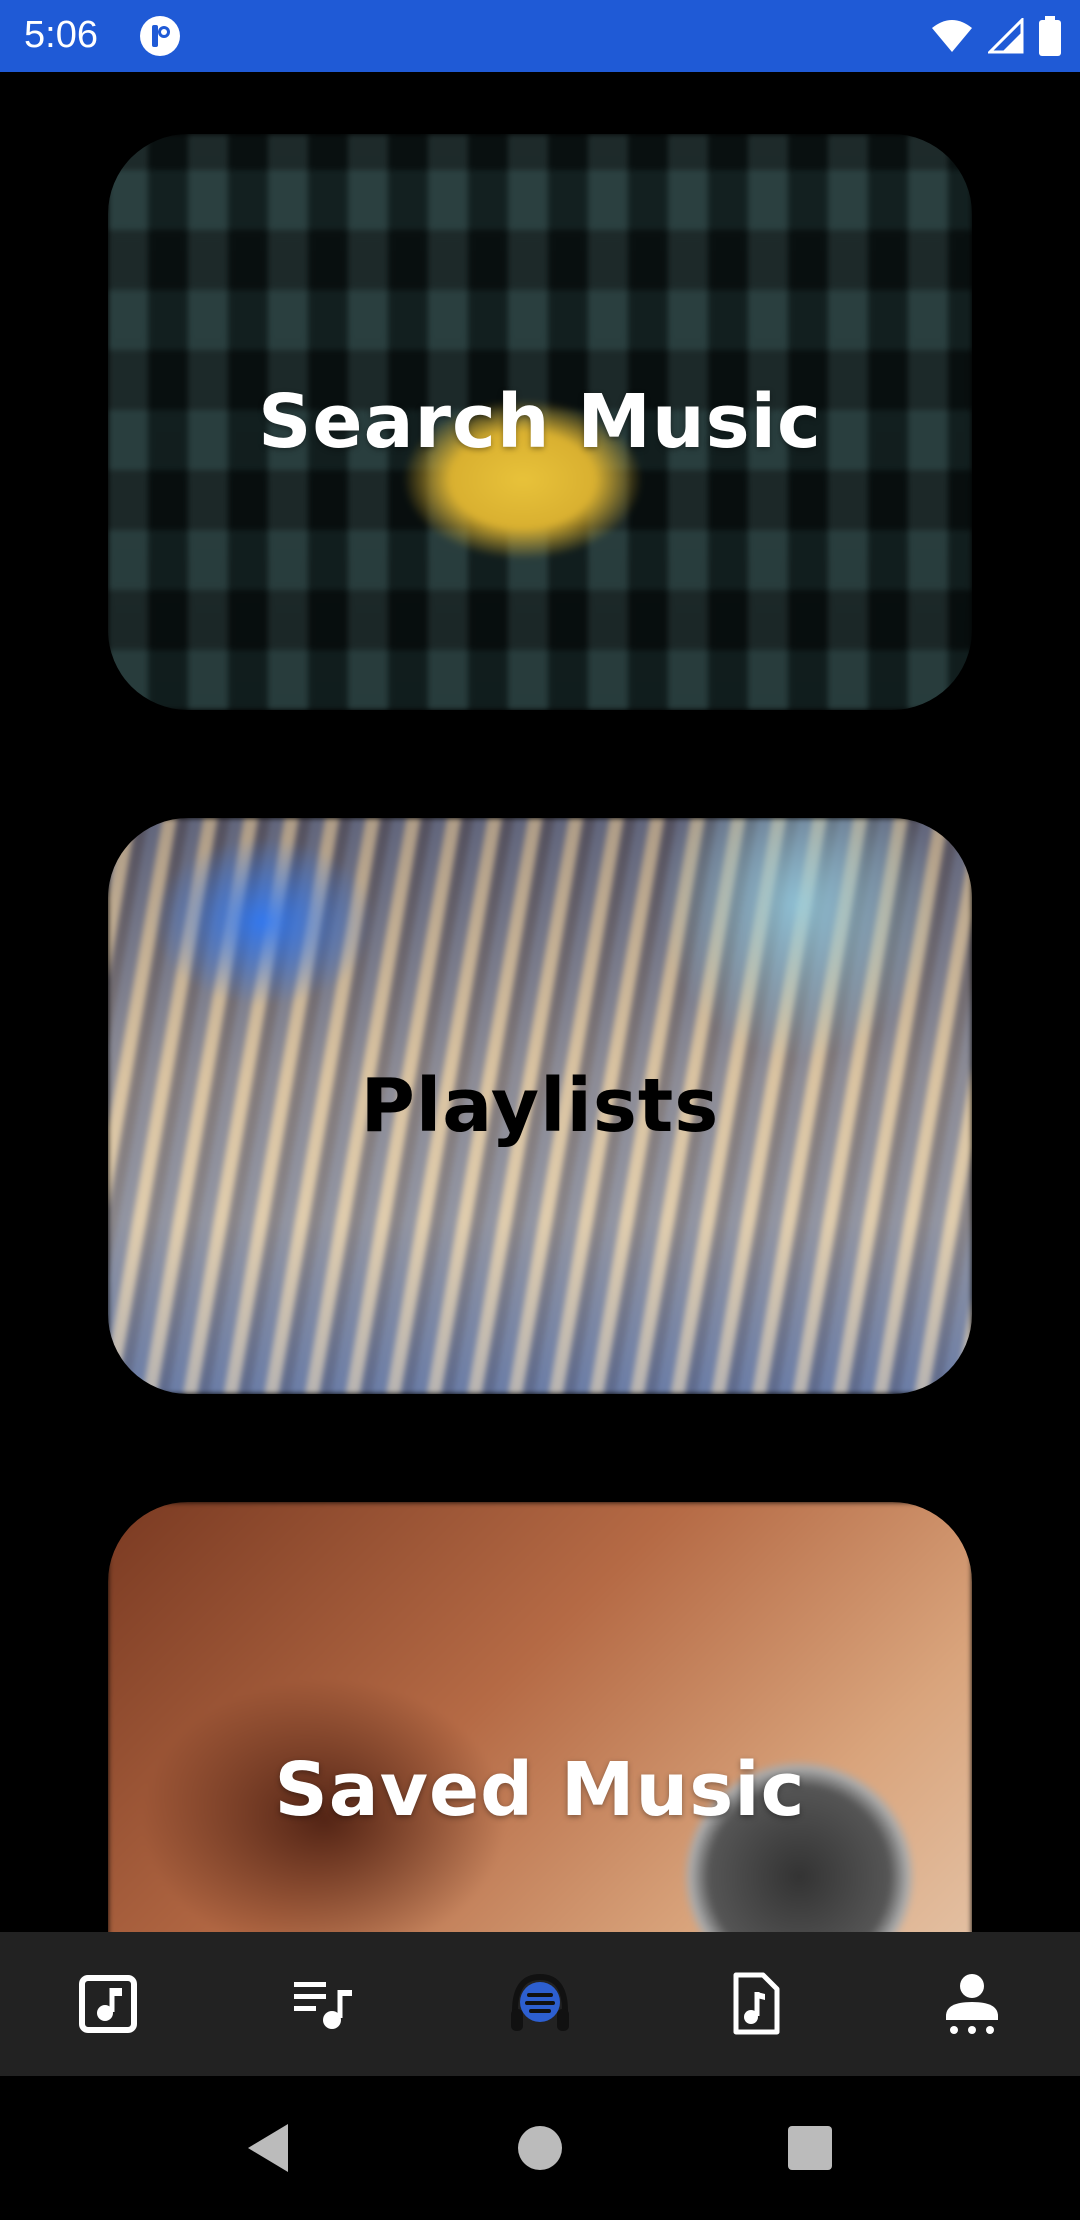 Image resolution: width=1080 pixels, height=2220 pixels. What do you see at coordinates (540, 1790) in the screenshot?
I see `saved-music-label: Saved Music` at bounding box center [540, 1790].